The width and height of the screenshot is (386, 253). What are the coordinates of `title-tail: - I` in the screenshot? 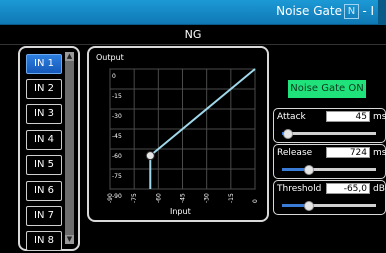 It's located at (368, 11).